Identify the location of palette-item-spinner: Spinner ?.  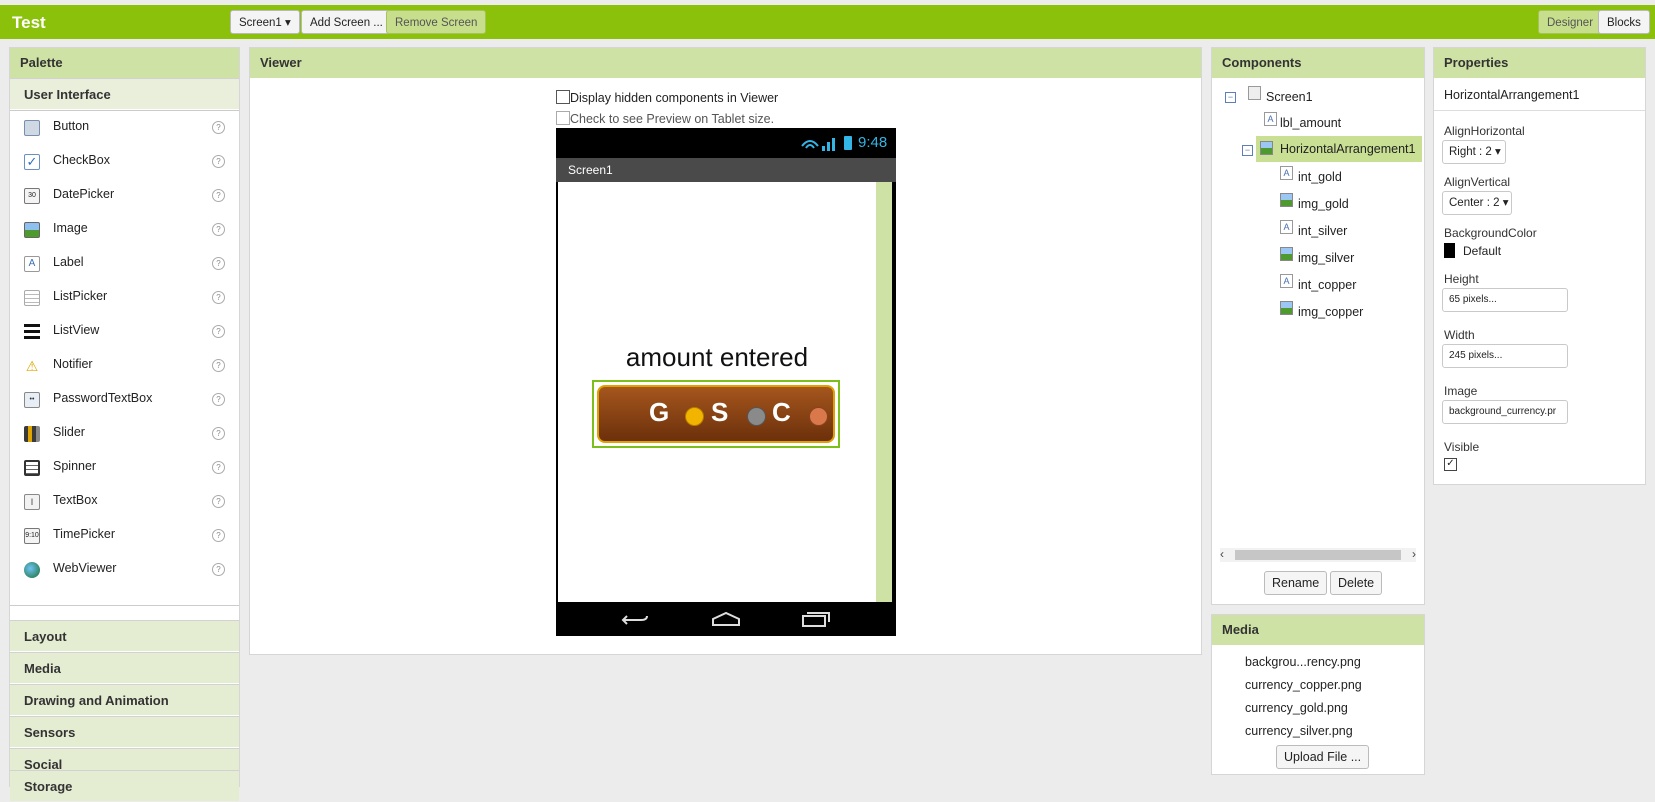
(124, 468).